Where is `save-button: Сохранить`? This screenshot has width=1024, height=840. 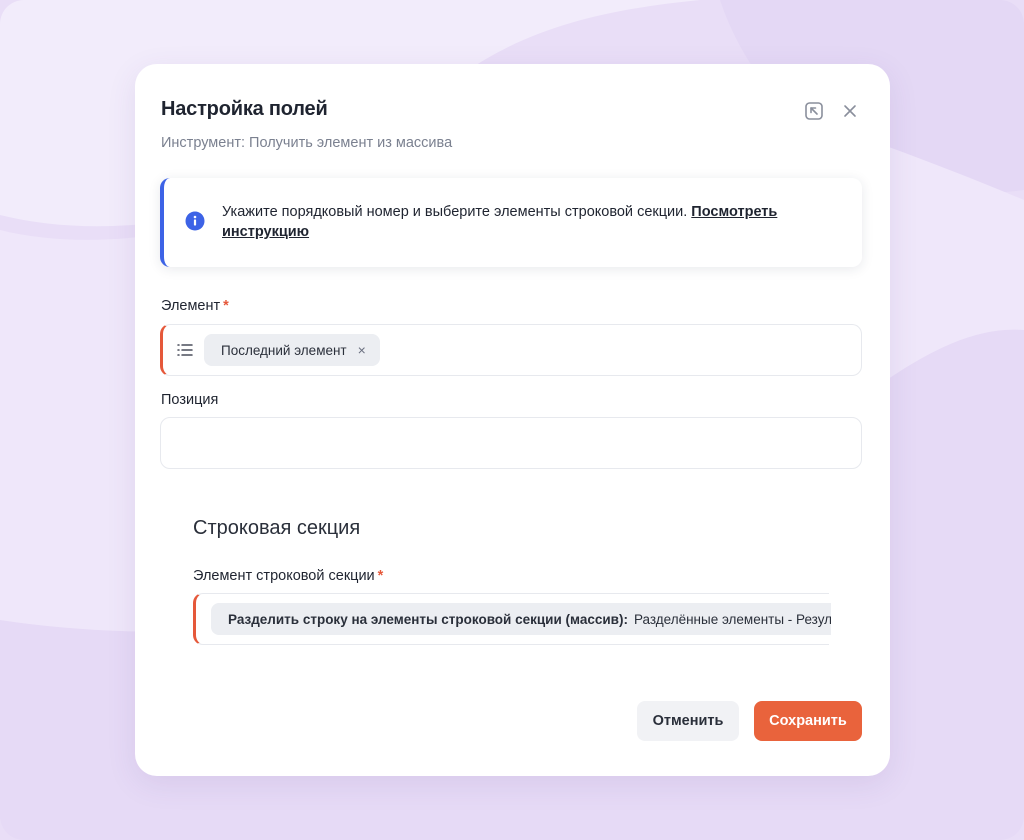
save-button: Сохранить is located at coordinates (808, 721).